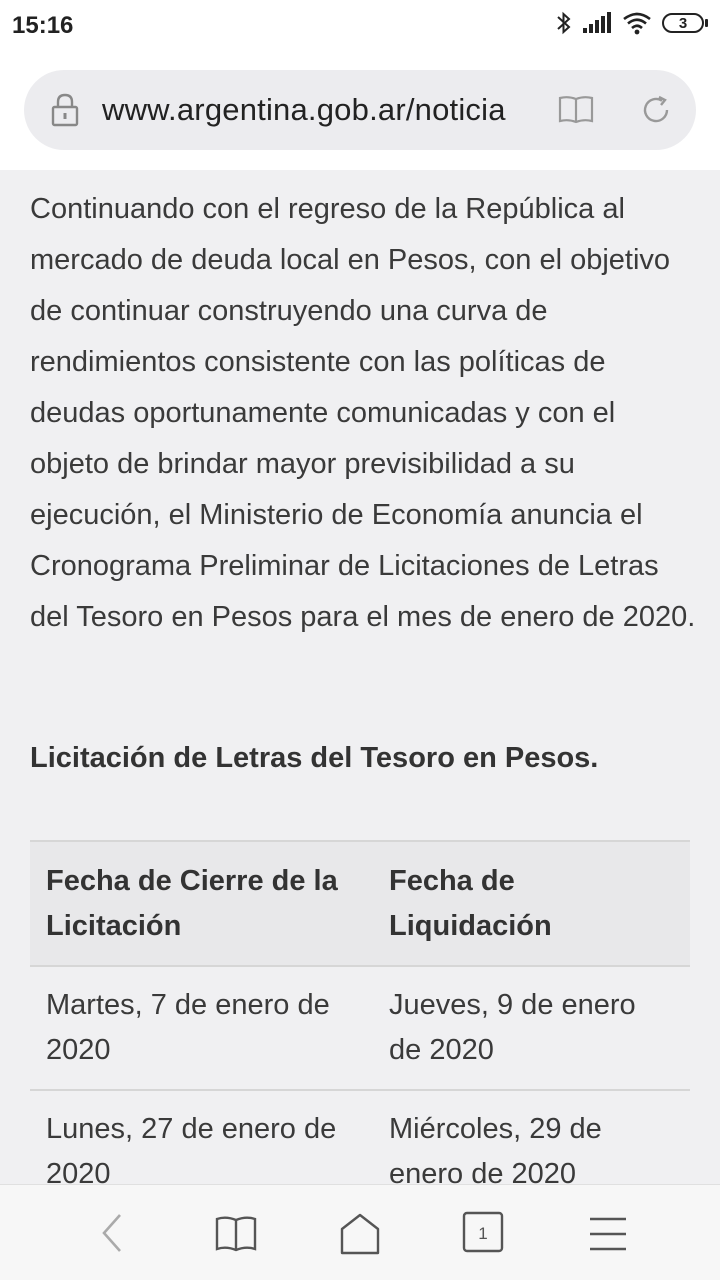 The image size is (720, 1280). What do you see at coordinates (512, 1027) in the screenshot?
I see `table-cell: Jueves, 9 de enero de 2020` at bounding box center [512, 1027].